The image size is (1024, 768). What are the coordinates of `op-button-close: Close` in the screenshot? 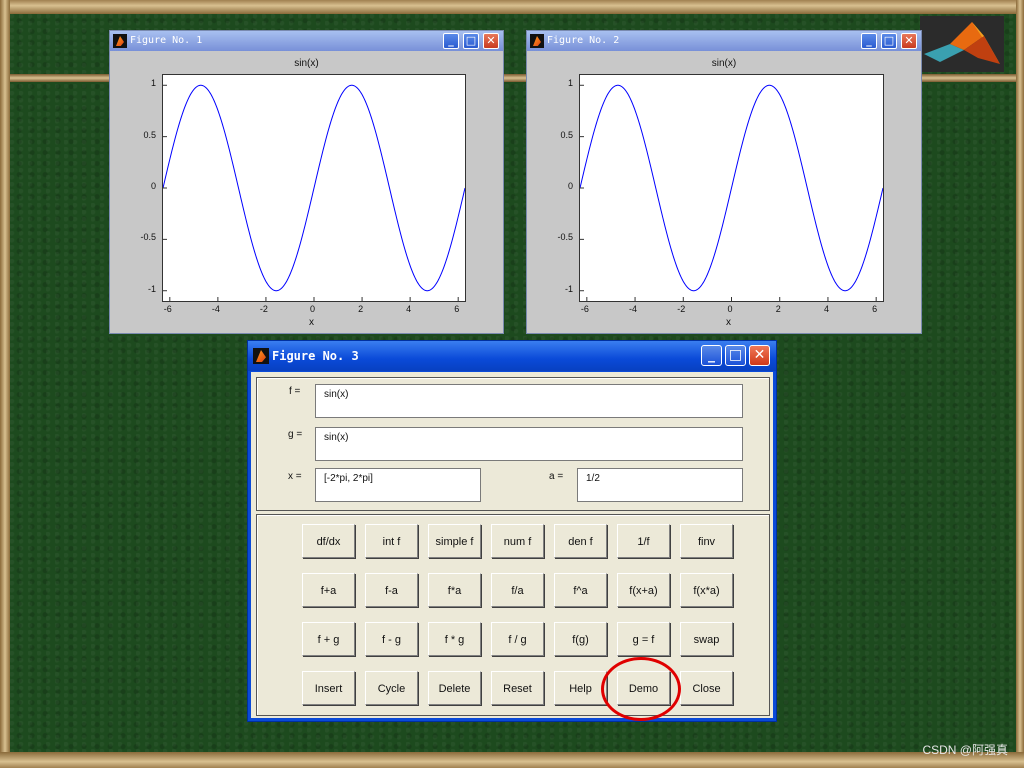 It's located at (706, 688).